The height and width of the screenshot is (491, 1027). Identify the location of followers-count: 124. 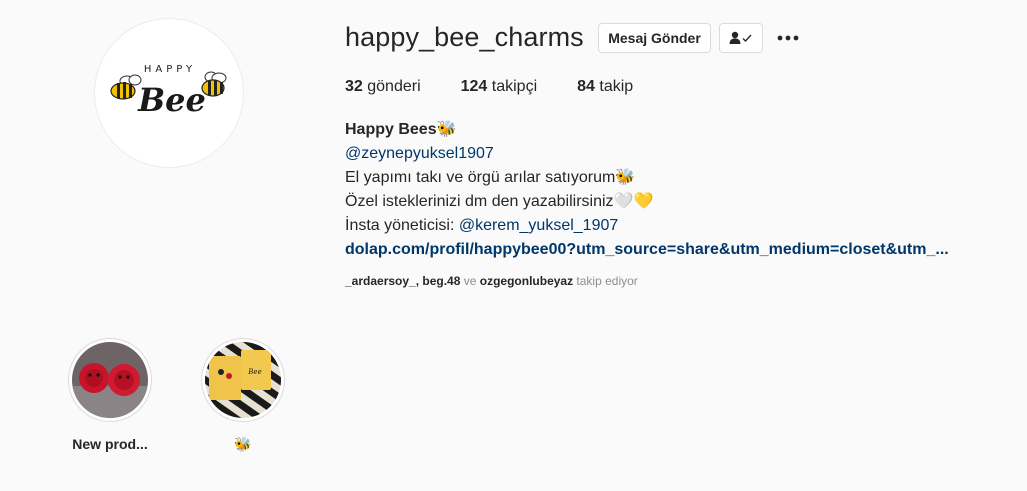
(474, 86).